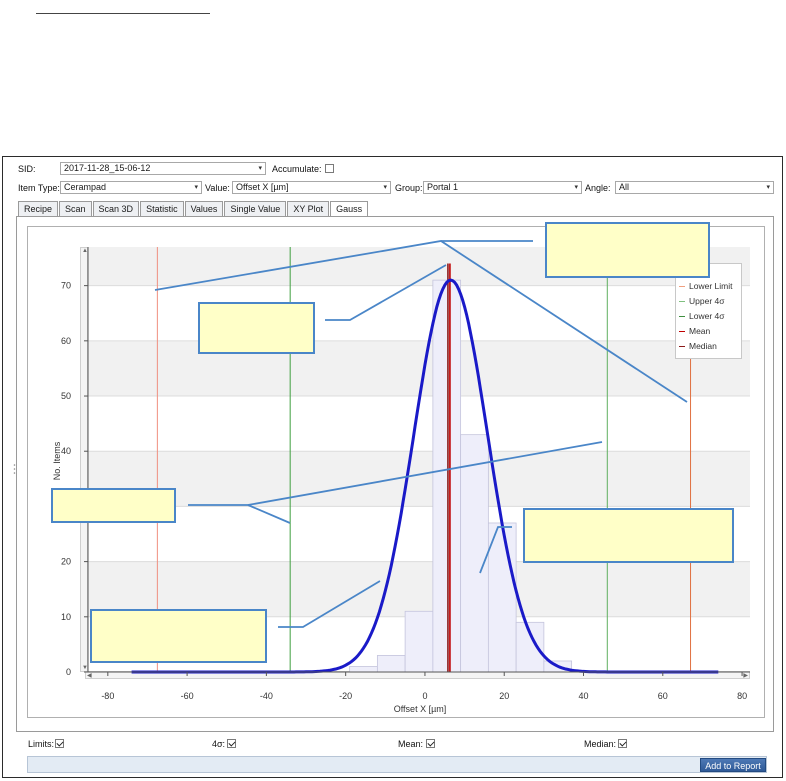 The height and width of the screenshot is (781, 786). What do you see at coordinates (733, 765) in the screenshot?
I see `add-to-report-button: Add to Report` at bounding box center [733, 765].